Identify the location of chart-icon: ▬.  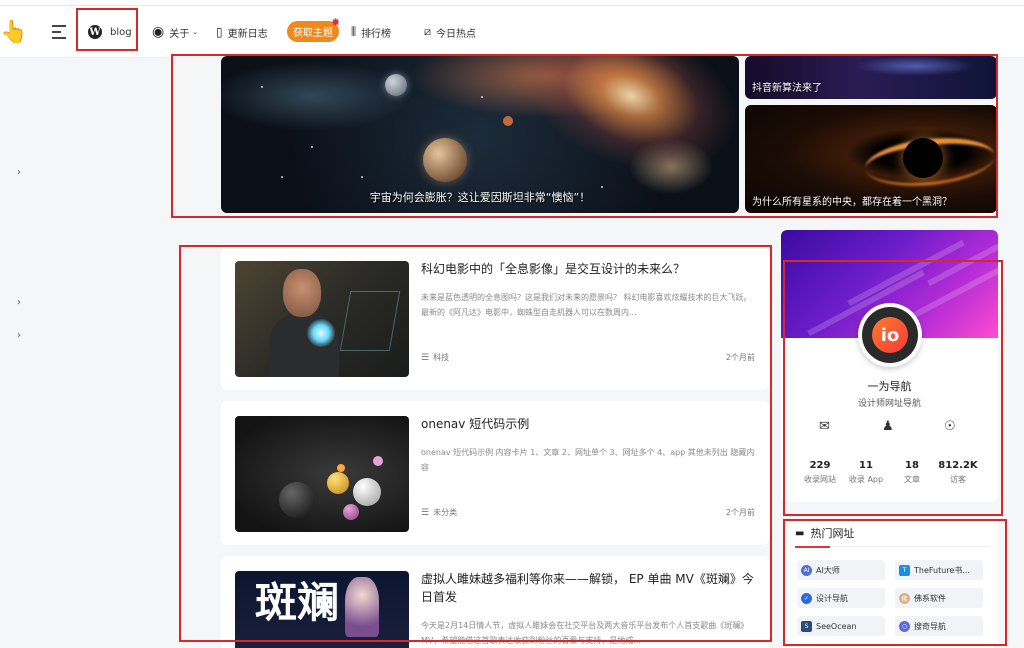
(800, 533).